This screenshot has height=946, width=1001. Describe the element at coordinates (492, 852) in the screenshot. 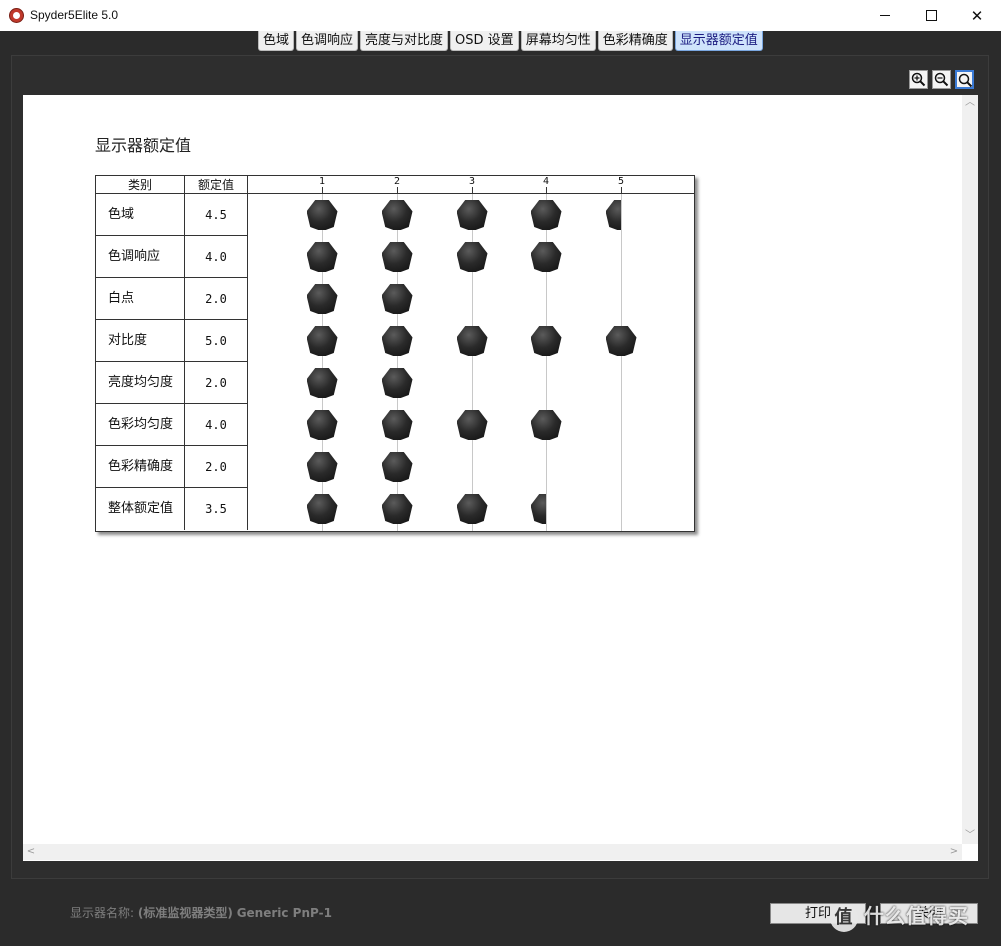

I see `horizontal-scrollbar: < >` at that location.